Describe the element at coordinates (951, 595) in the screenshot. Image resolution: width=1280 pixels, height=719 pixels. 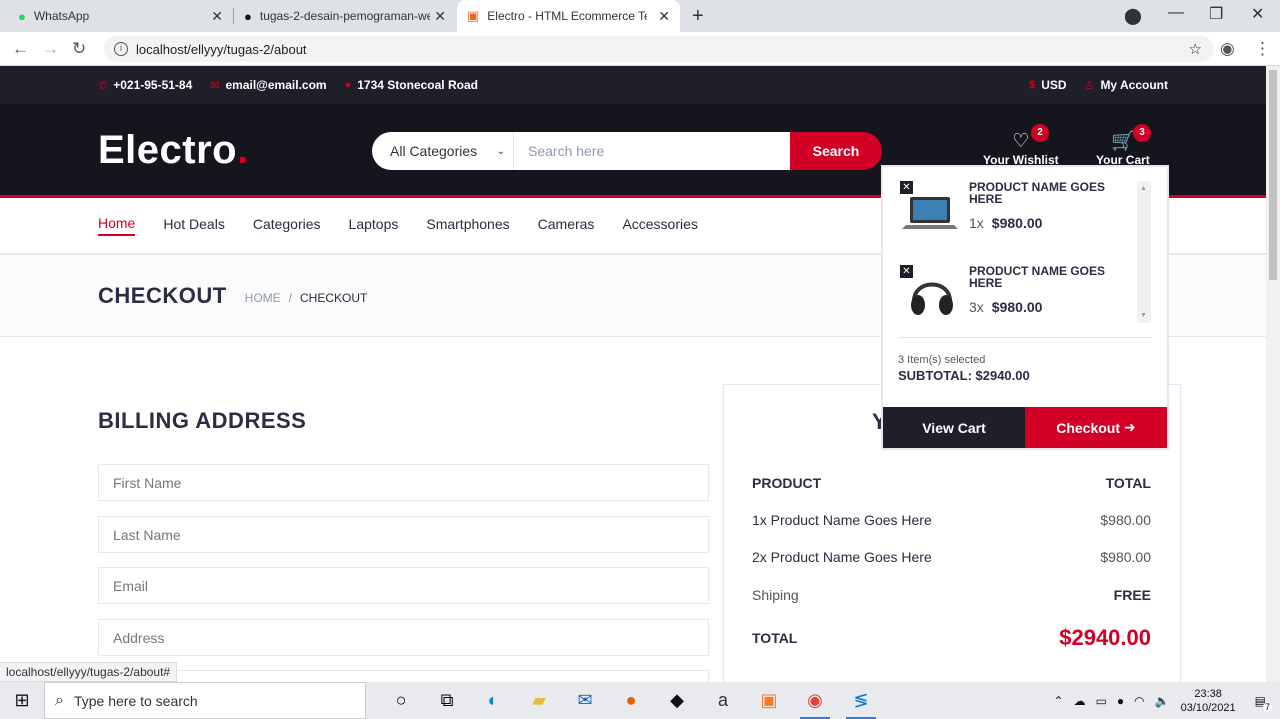
I see `shipping-row: Shiping FREE` at that location.